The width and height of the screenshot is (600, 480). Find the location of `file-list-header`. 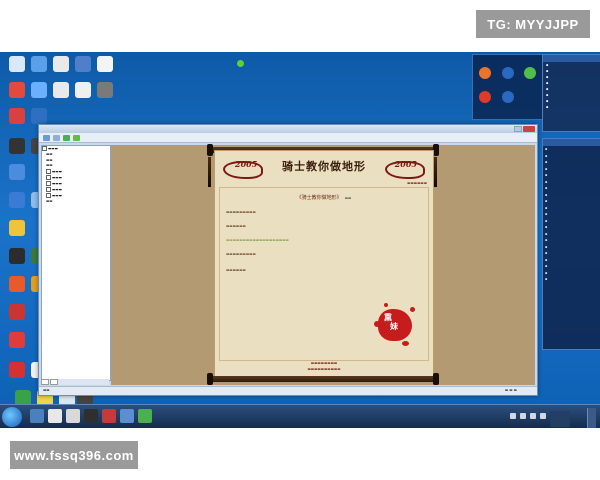

file-list-header is located at coordinates (571, 142).